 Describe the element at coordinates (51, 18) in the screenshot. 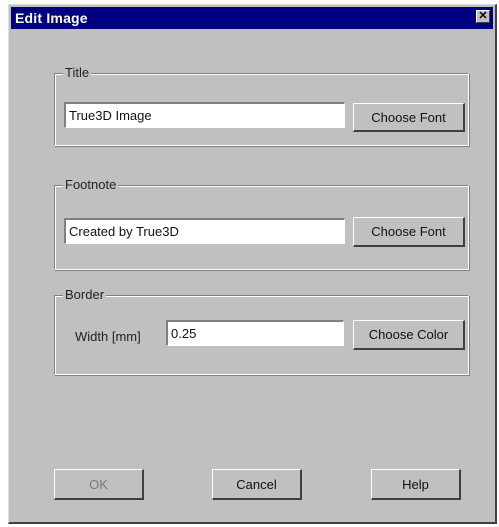

I see `dialog-title: Edit Image` at that location.